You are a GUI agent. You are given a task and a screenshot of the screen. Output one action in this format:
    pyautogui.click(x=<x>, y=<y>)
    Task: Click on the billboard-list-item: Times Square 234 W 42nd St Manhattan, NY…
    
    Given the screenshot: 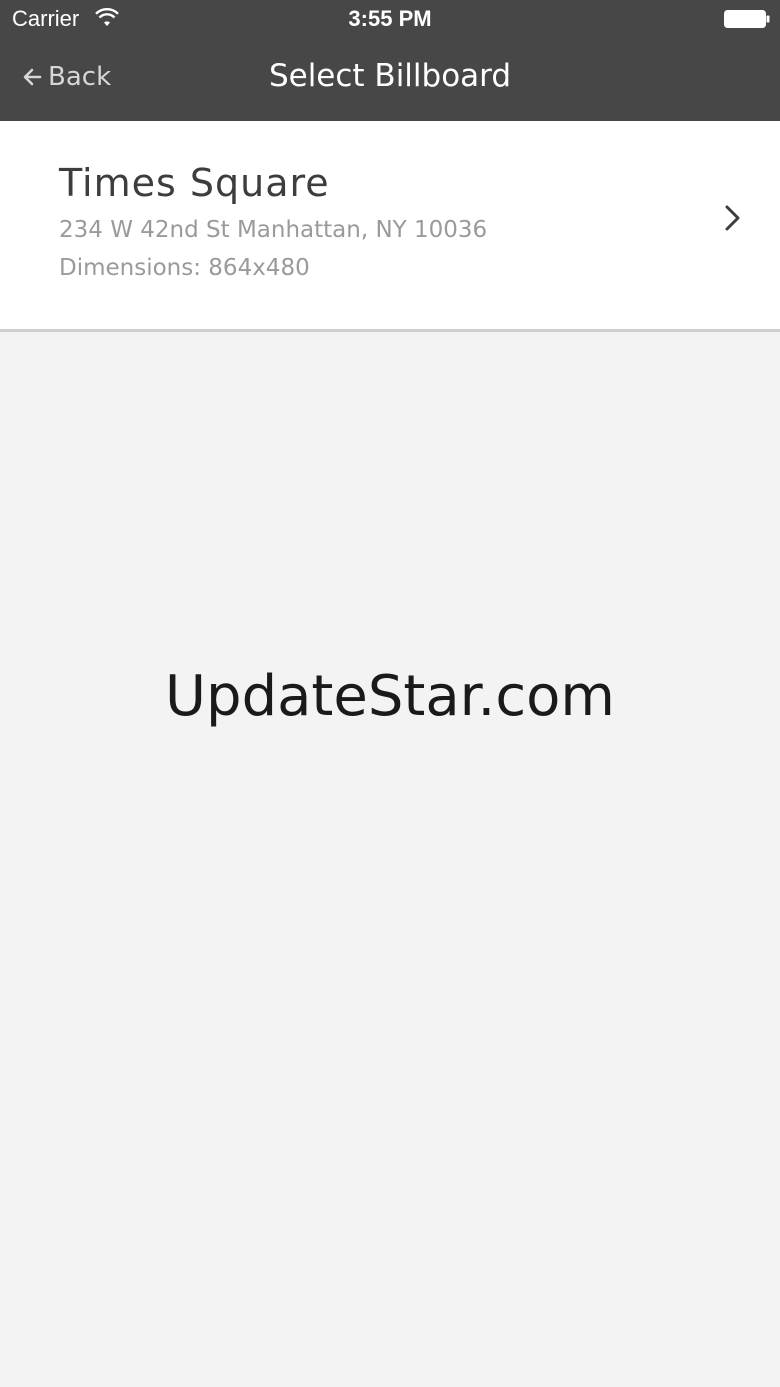 What is the action you would take?
    pyautogui.click(x=390, y=225)
    